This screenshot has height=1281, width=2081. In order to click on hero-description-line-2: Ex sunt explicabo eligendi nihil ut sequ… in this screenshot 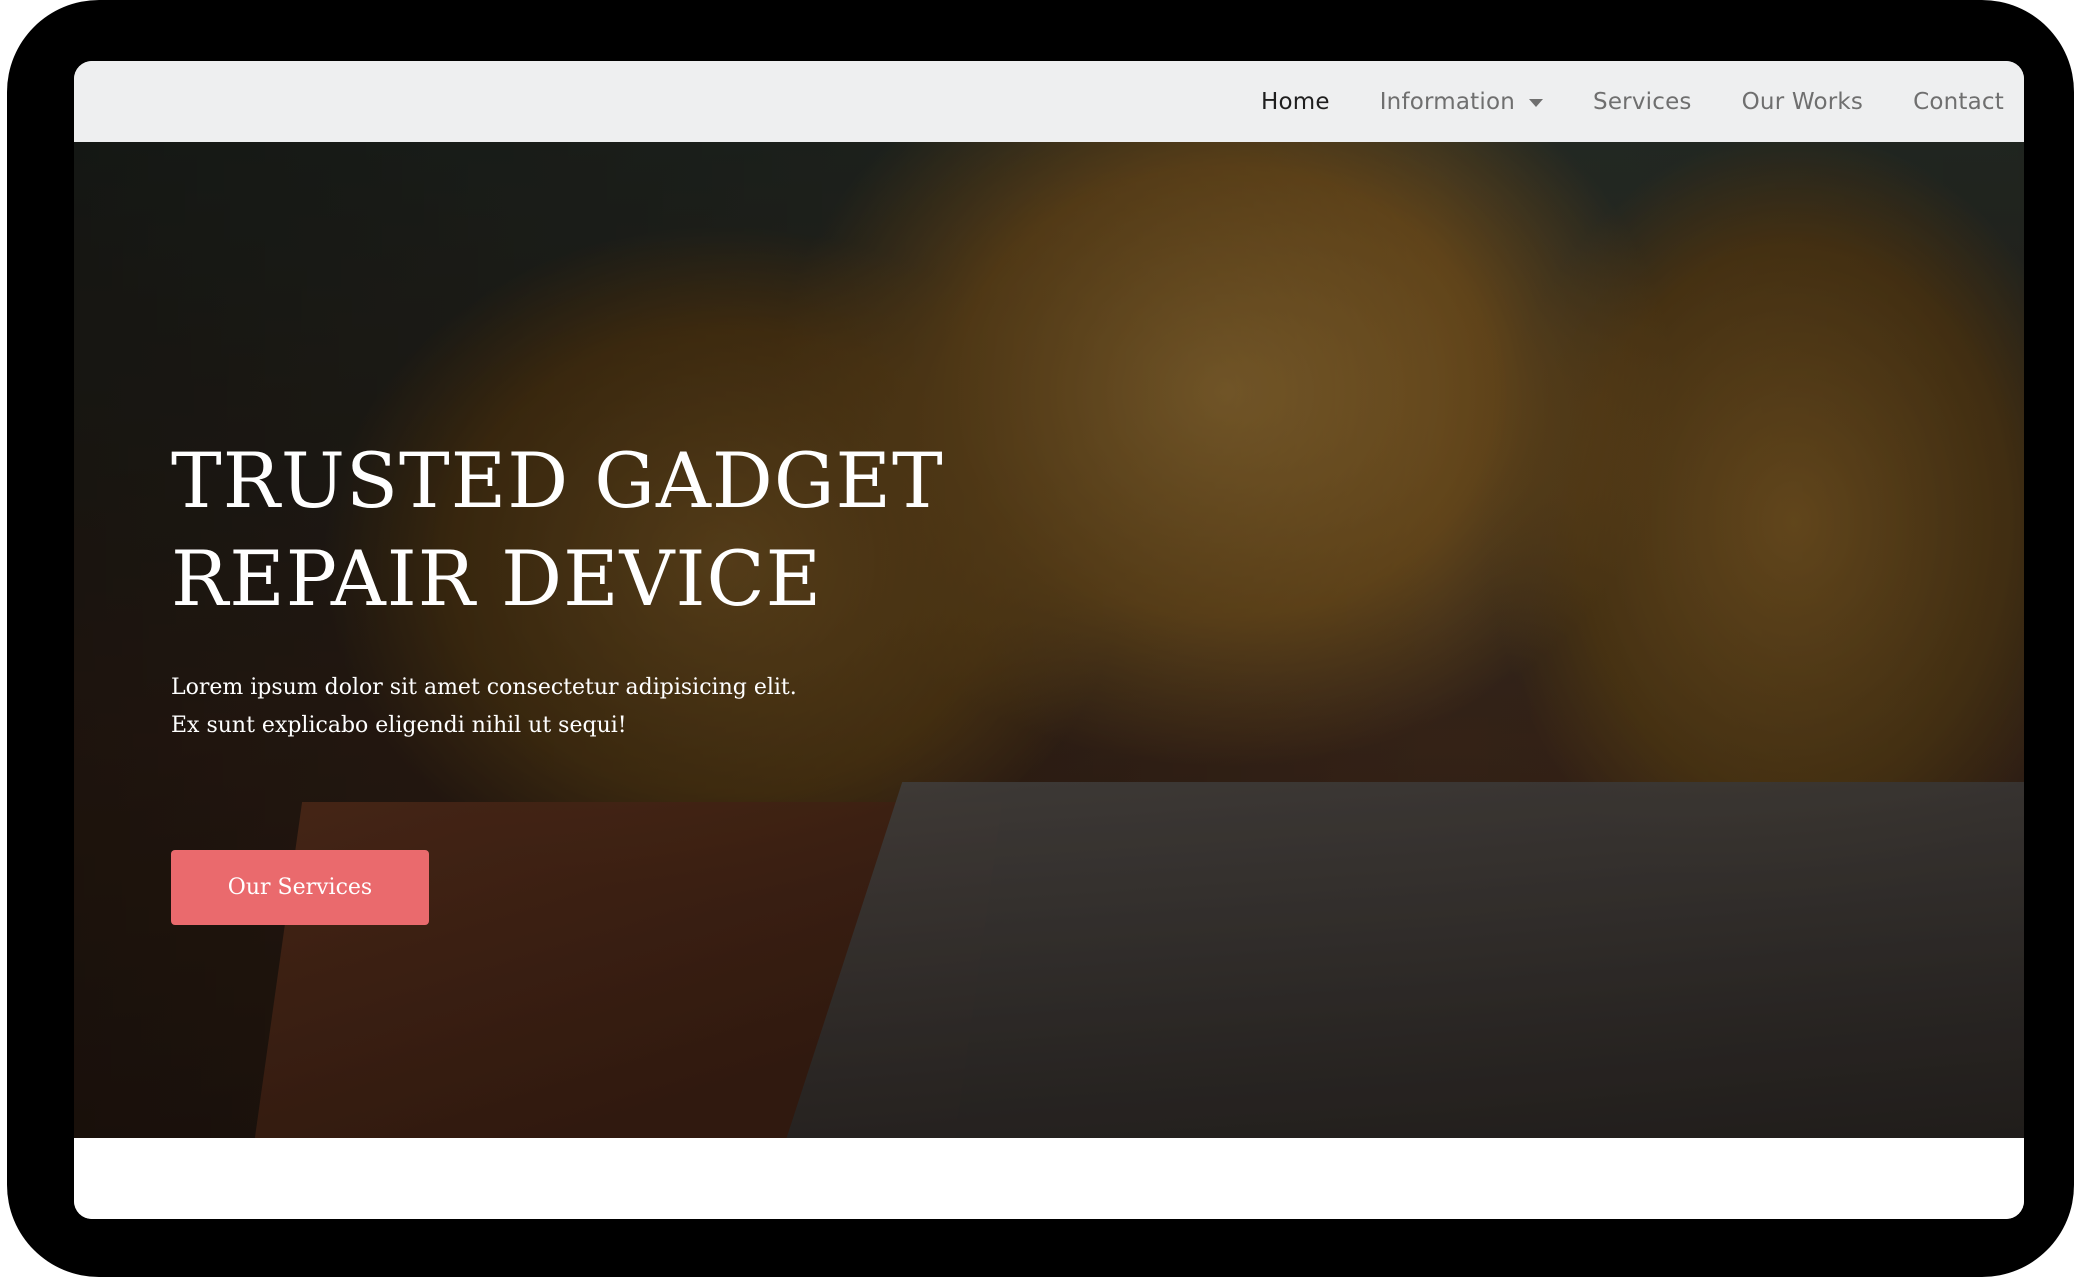, I will do `click(399, 725)`.